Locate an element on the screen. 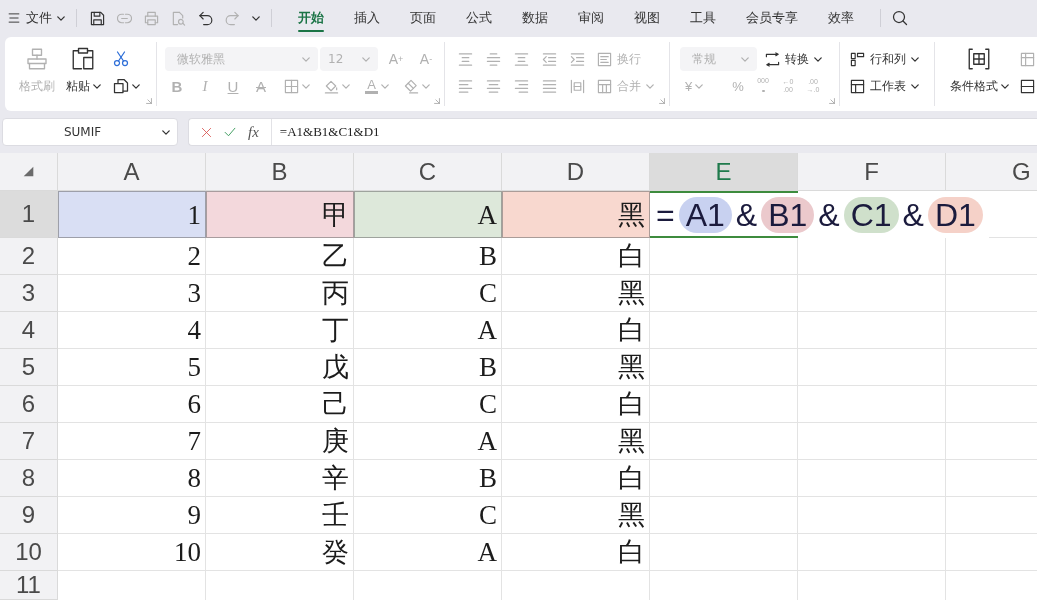 The image size is (1037, 600). row-header: 11 is located at coordinates (29, 585).